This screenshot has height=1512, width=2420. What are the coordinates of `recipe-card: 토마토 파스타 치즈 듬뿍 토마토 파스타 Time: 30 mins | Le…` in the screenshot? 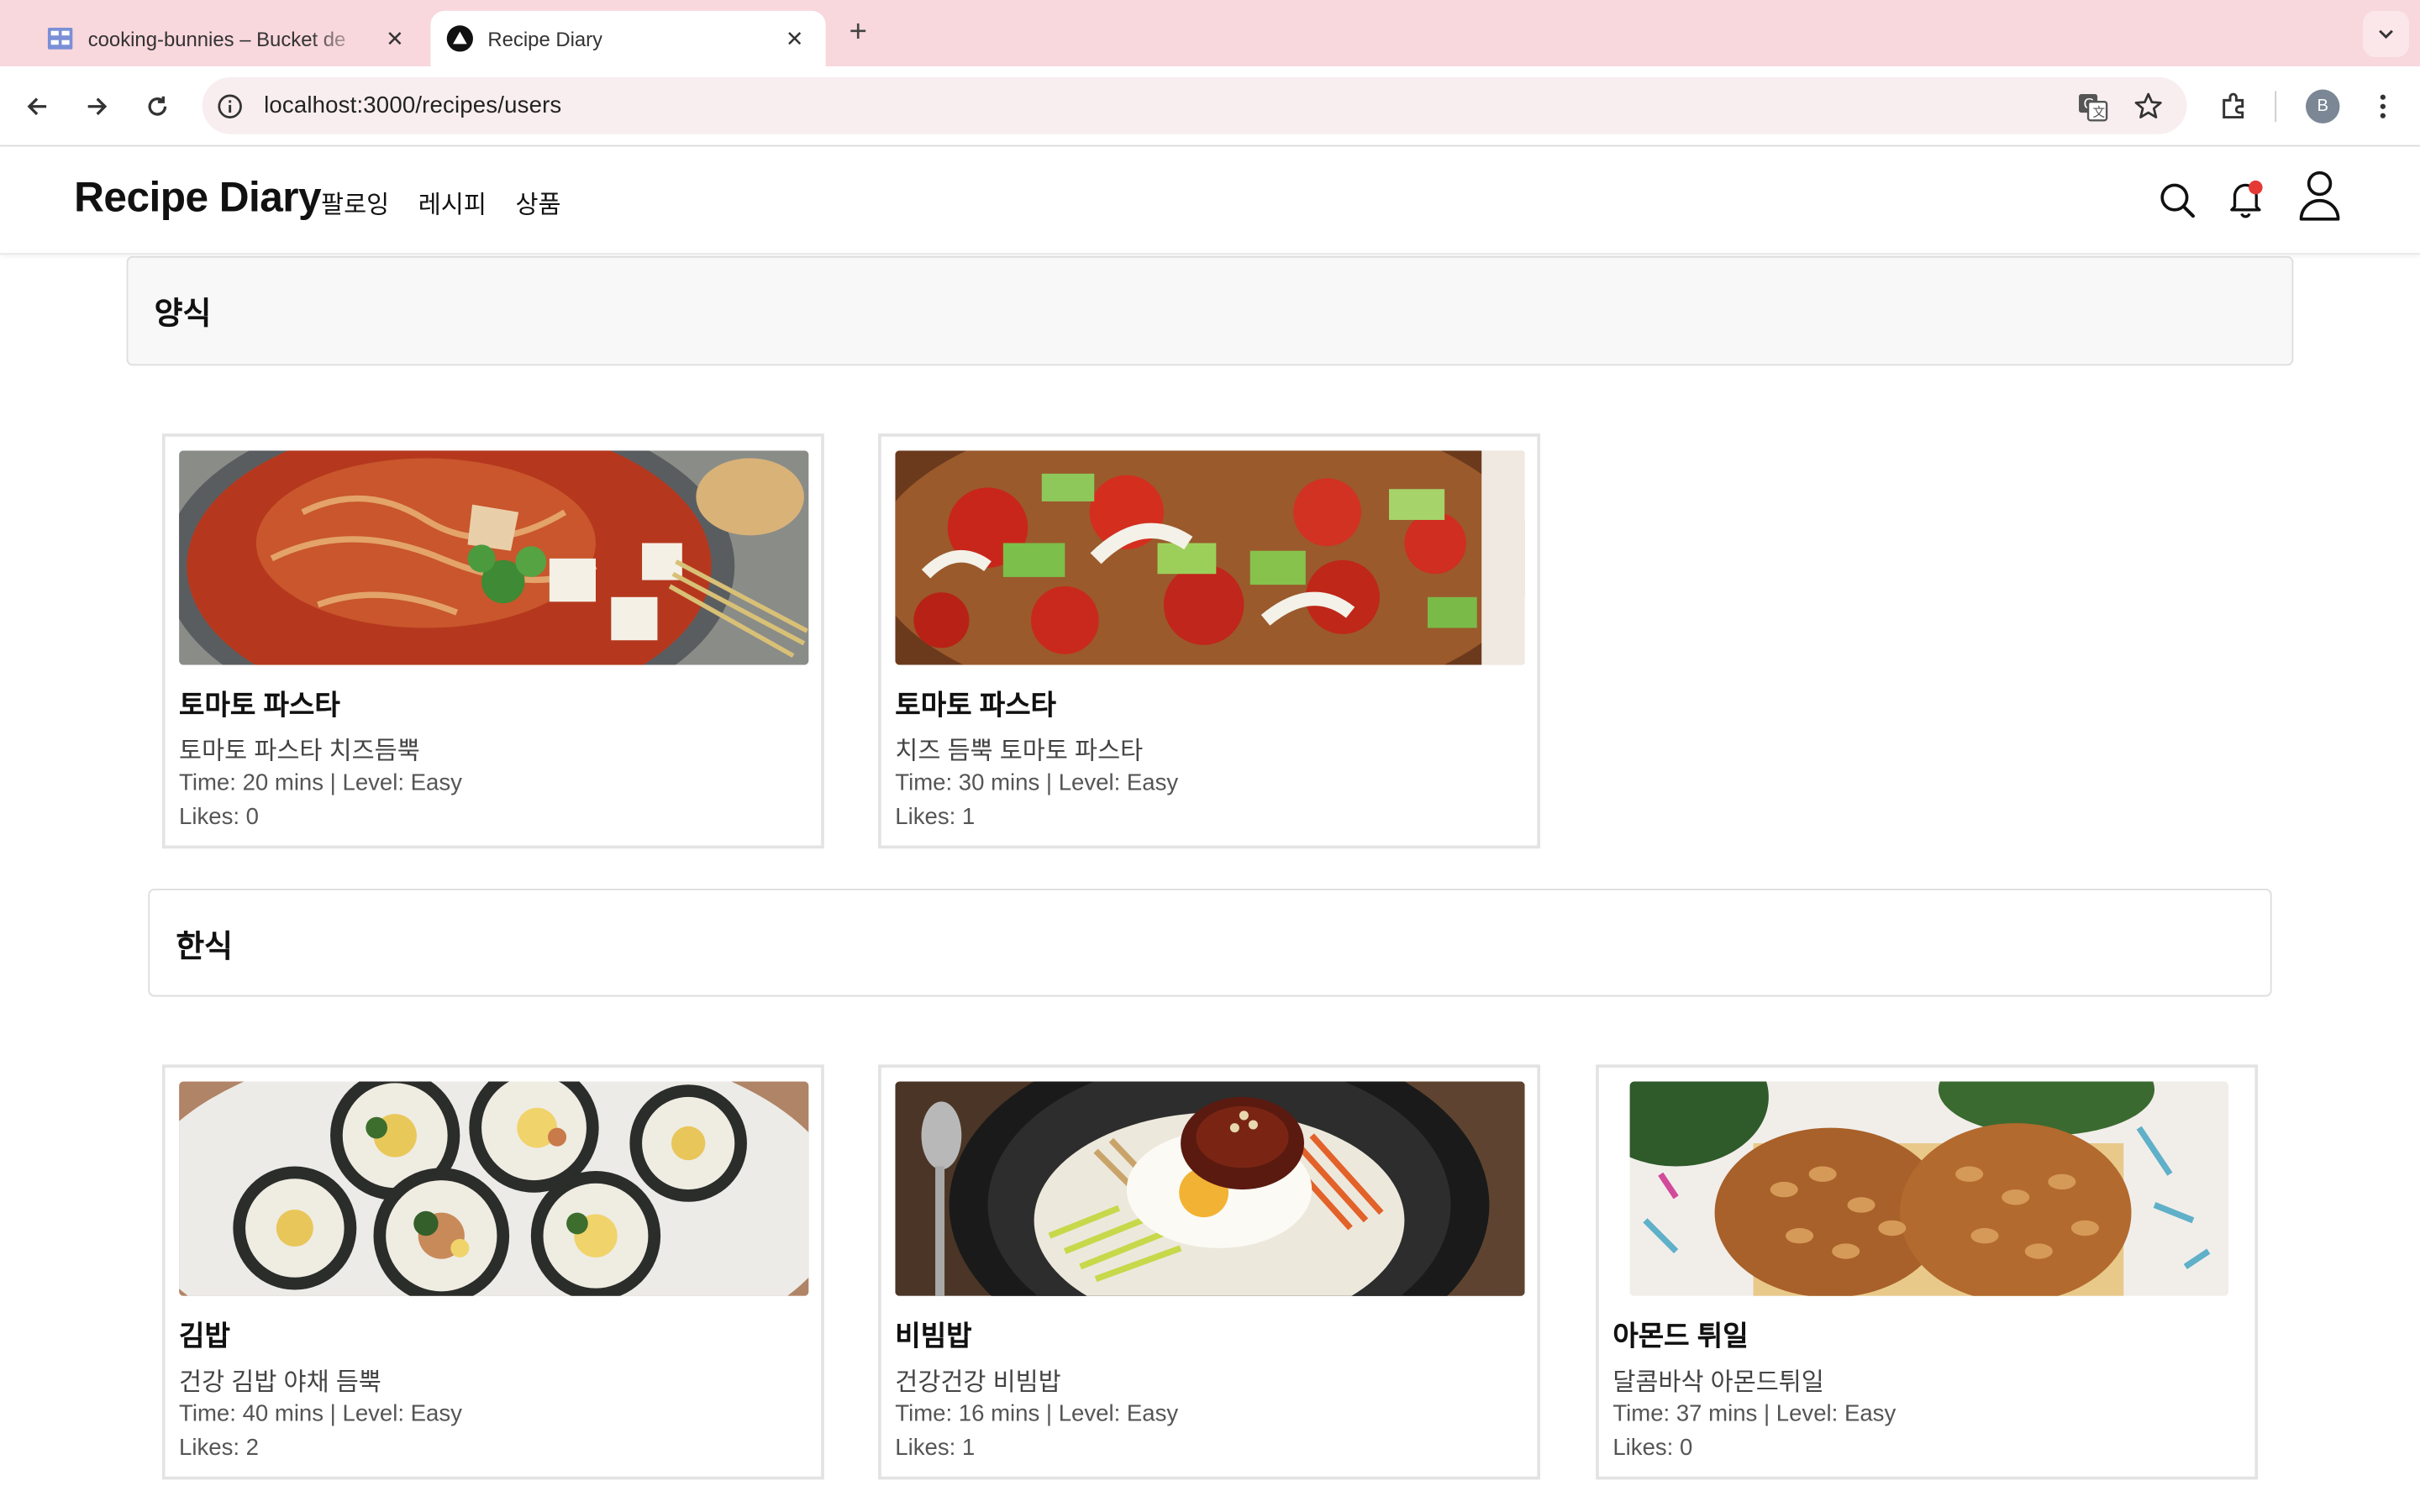 It's located at (1209, 641).